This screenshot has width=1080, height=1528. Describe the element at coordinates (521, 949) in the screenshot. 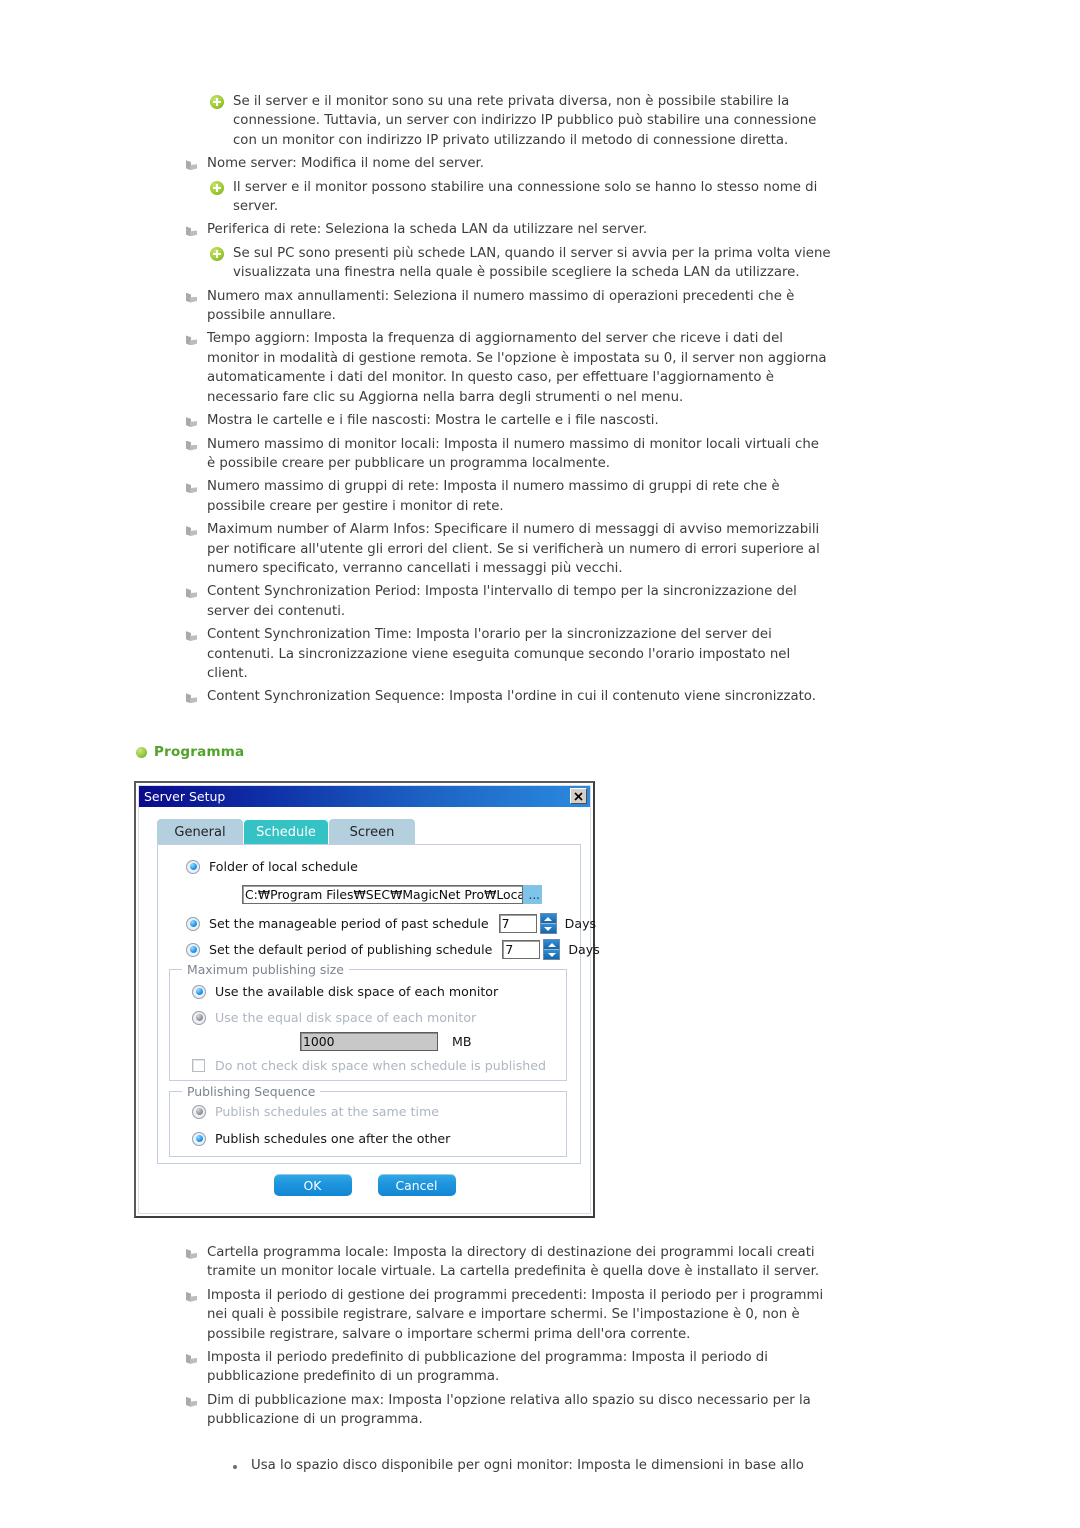

I see `default-publishing-period-input: 7` at that location.